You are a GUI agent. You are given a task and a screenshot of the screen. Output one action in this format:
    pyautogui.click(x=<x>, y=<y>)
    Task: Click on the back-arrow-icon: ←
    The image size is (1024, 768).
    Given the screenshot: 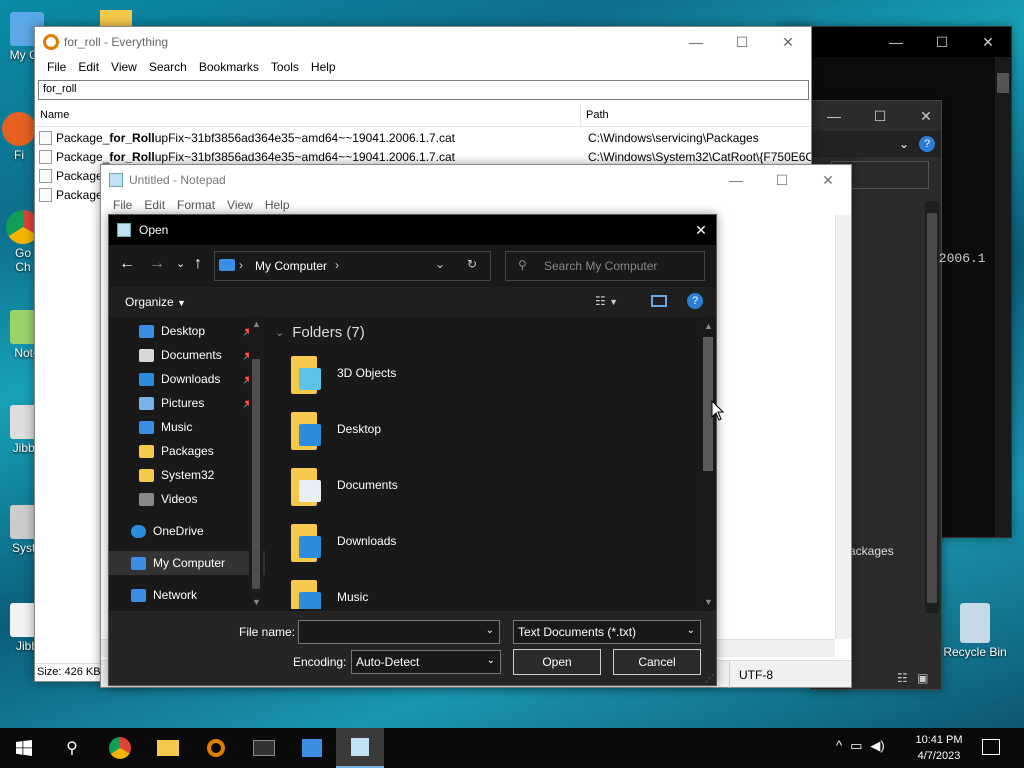 What is the action you would take?
    pyautogui.click(x=127, y=264)
    